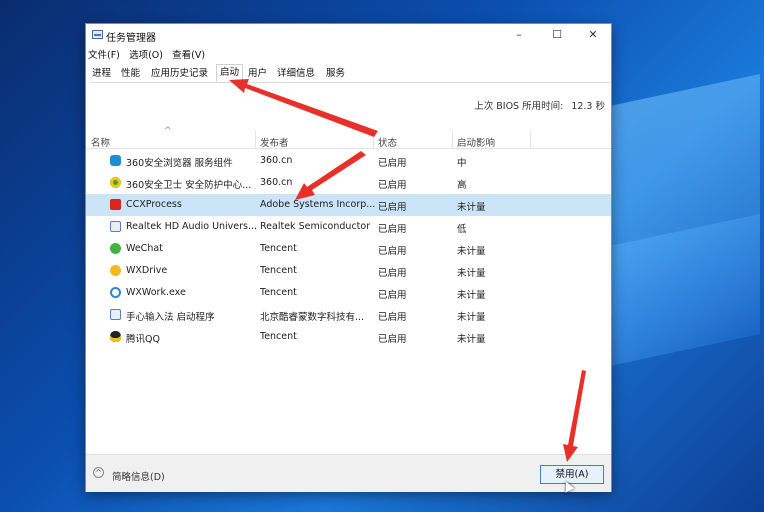 This screenshot has height=512, width=764. Describe the element at coordinates (143, 339) in the screenshot. I see `row-name: 腾讯QQ` at that location.